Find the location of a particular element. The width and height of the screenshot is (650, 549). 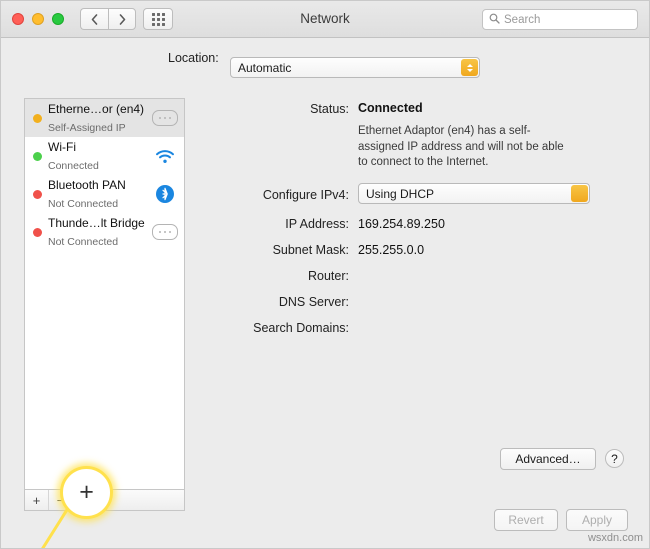

ip-address-value: 169.254.89.250 is located at coordinates (401, 224).